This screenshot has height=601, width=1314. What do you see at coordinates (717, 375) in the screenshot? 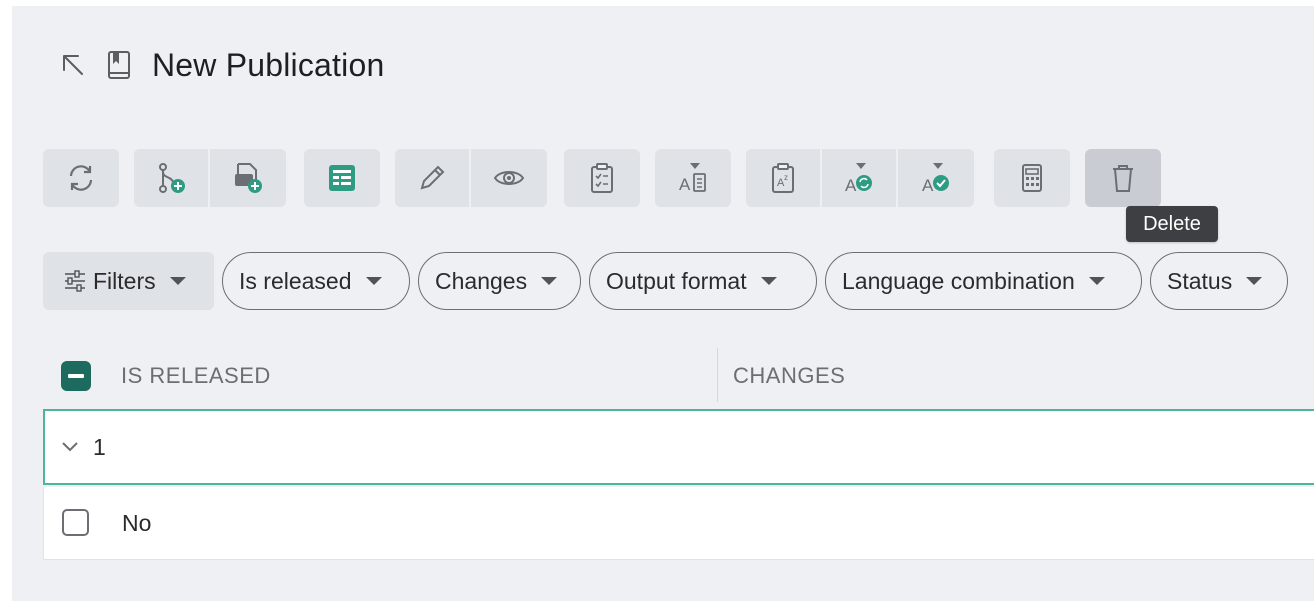
I see `column-divider` at bounding box center [717, 375].